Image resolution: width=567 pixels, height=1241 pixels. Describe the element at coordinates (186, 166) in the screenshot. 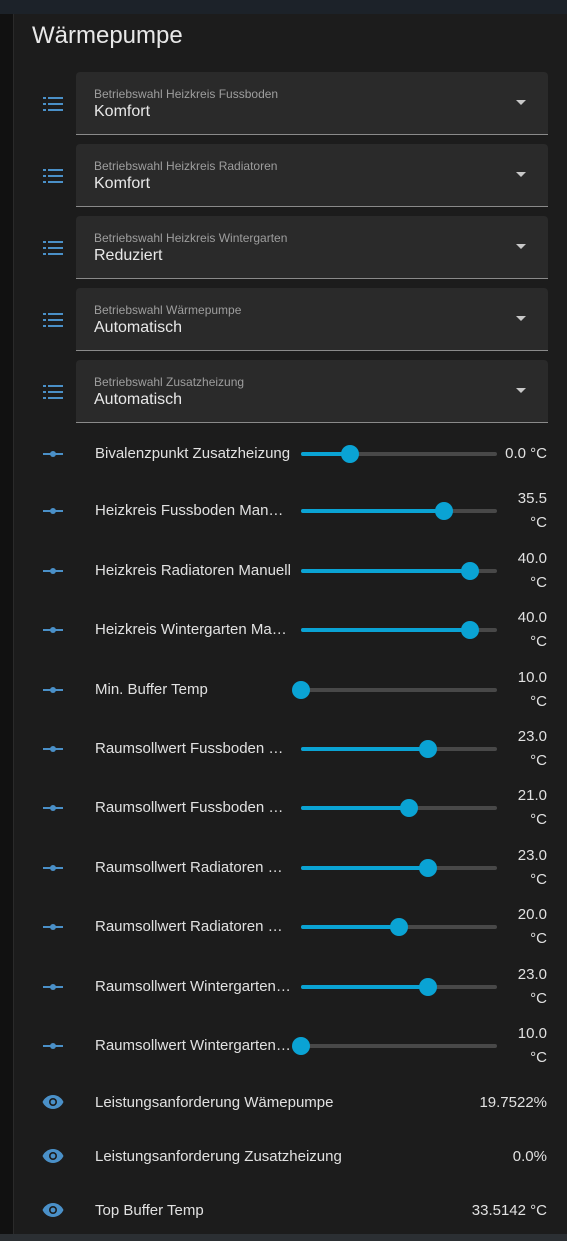

I see `select-label: Betriebswahl Heizkreis Radiatoren` at that location.